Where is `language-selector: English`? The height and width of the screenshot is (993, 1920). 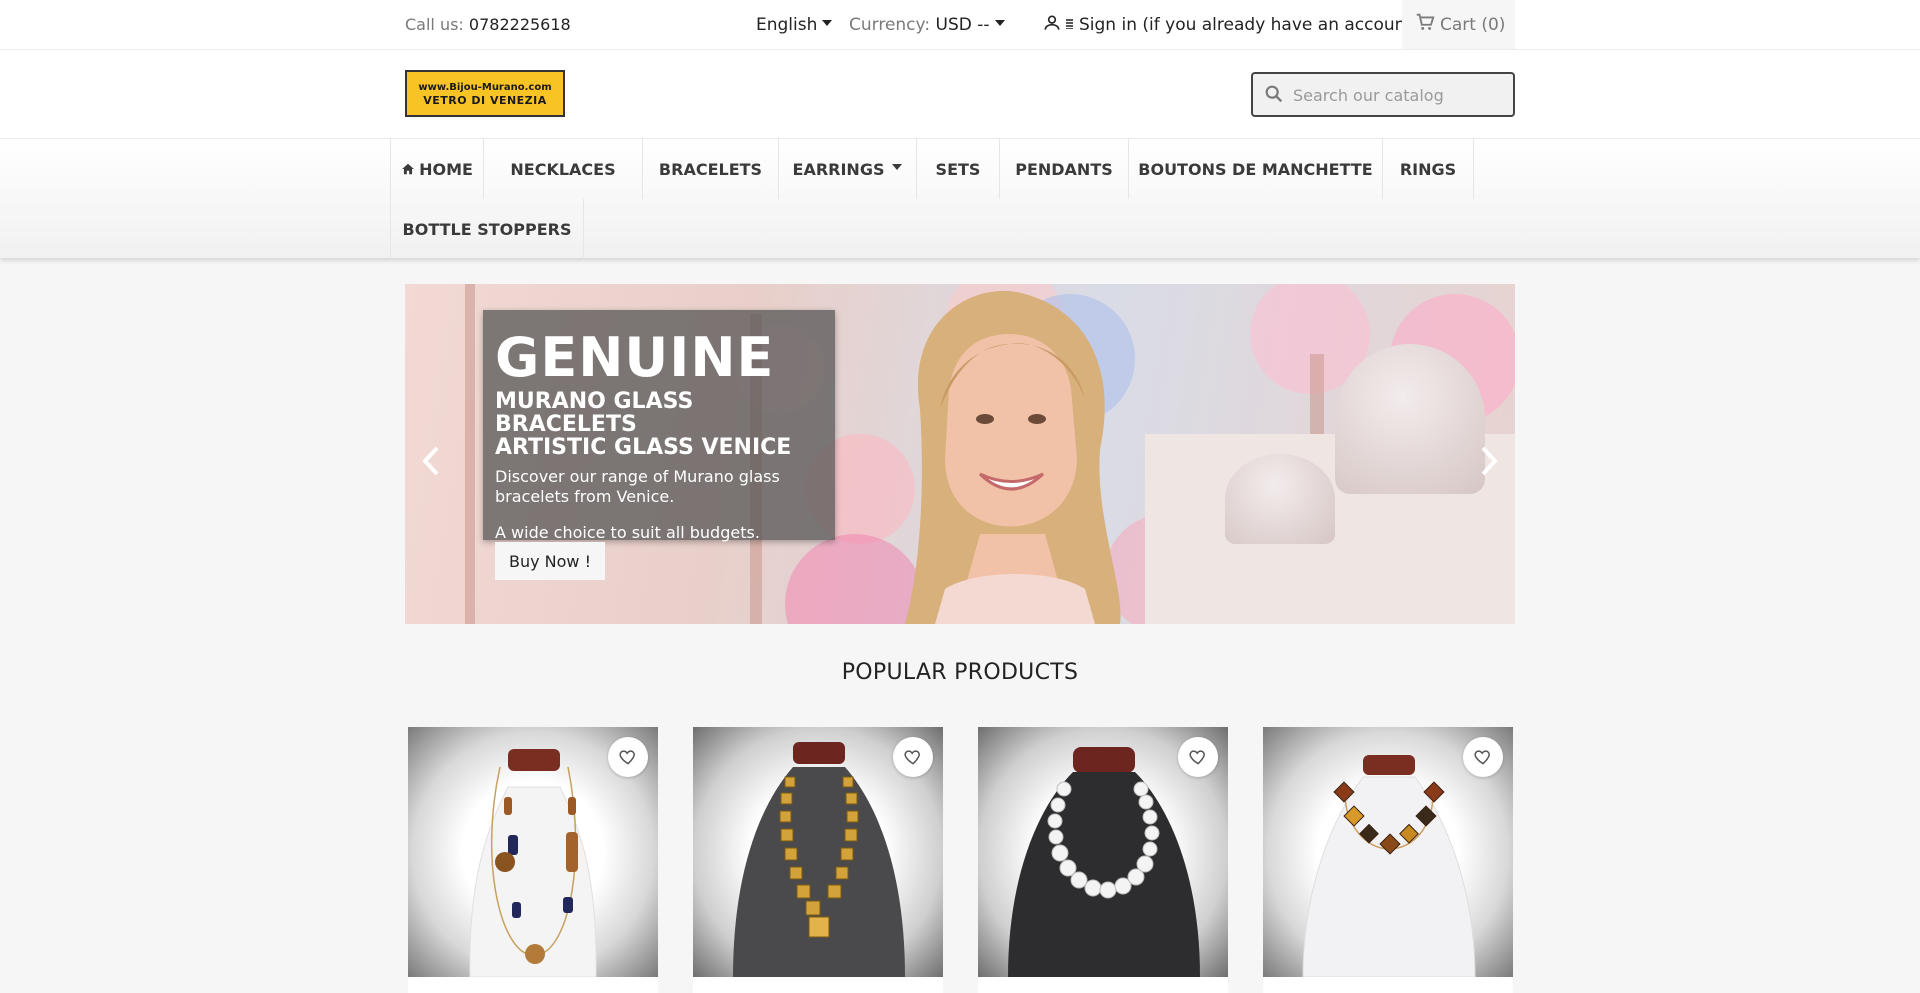
language-selector: English is located at coordinates (794, 25).